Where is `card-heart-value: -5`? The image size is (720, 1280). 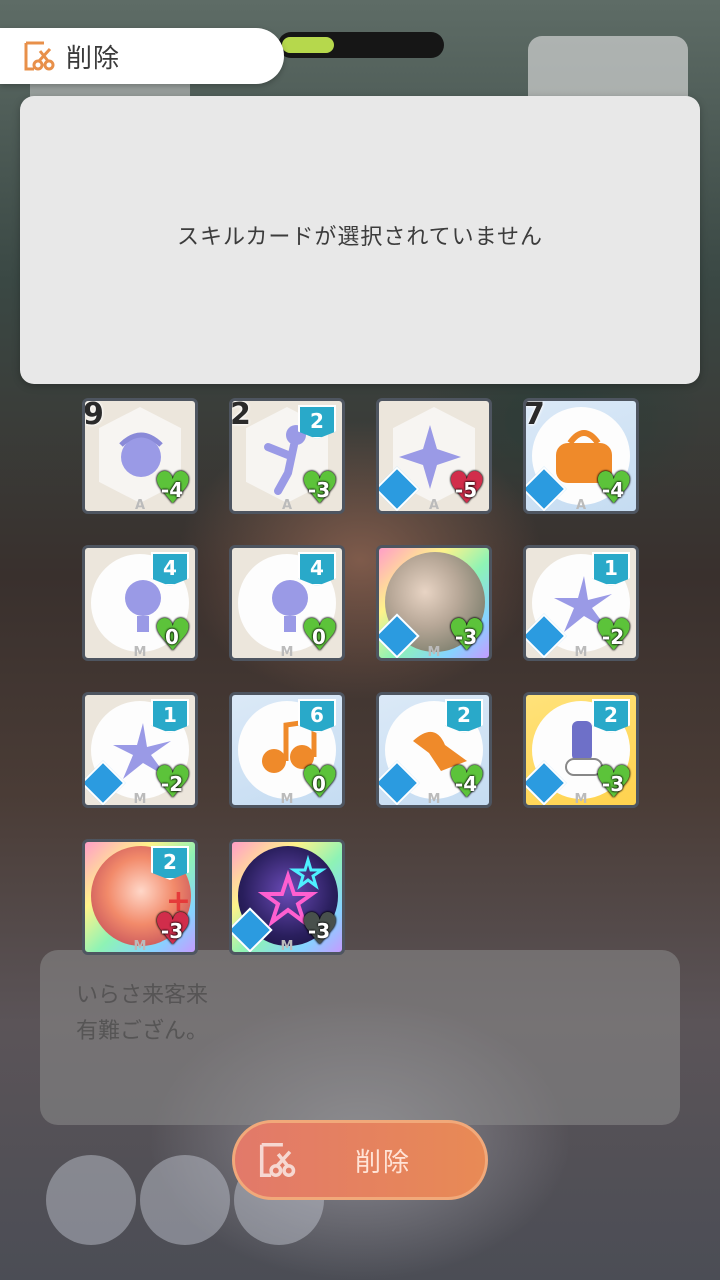
card-heart-value: -5 is located at coordinates (466, 490).